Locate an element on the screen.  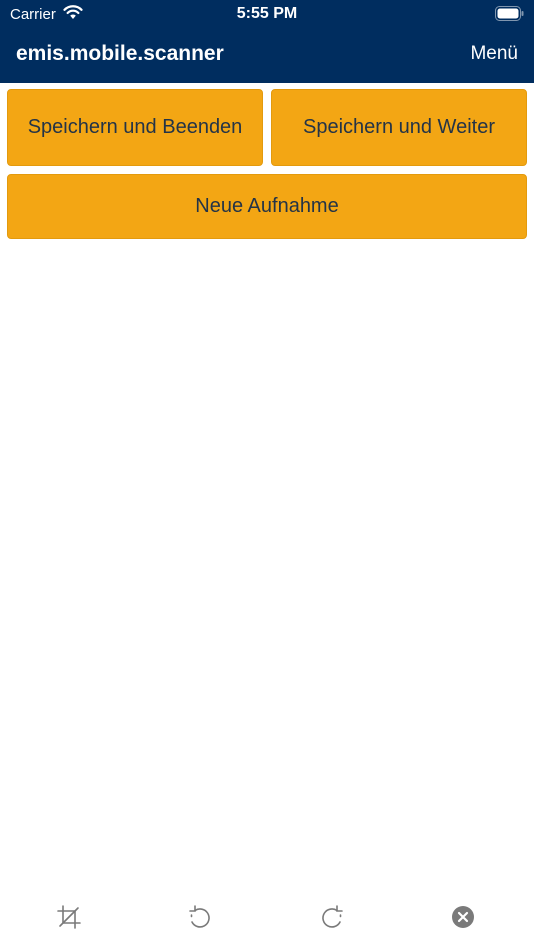
status-time: 5:55 PM is located at coordinates (267, 13).